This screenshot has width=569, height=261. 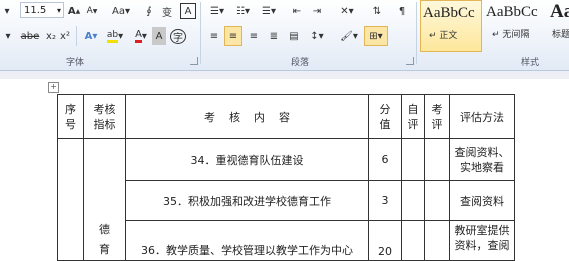 What do you see at coordinates (274, 36) in the screenshot?
I see `justify-button: ≣` at bounding box center [274, 36].